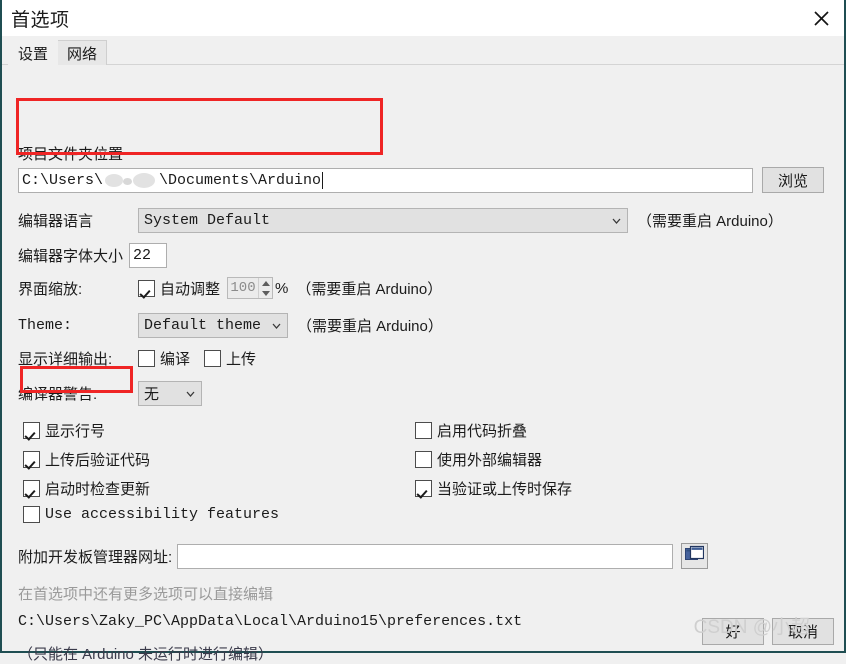  I want to click on cascade-windows-icon, so click(695, 556).